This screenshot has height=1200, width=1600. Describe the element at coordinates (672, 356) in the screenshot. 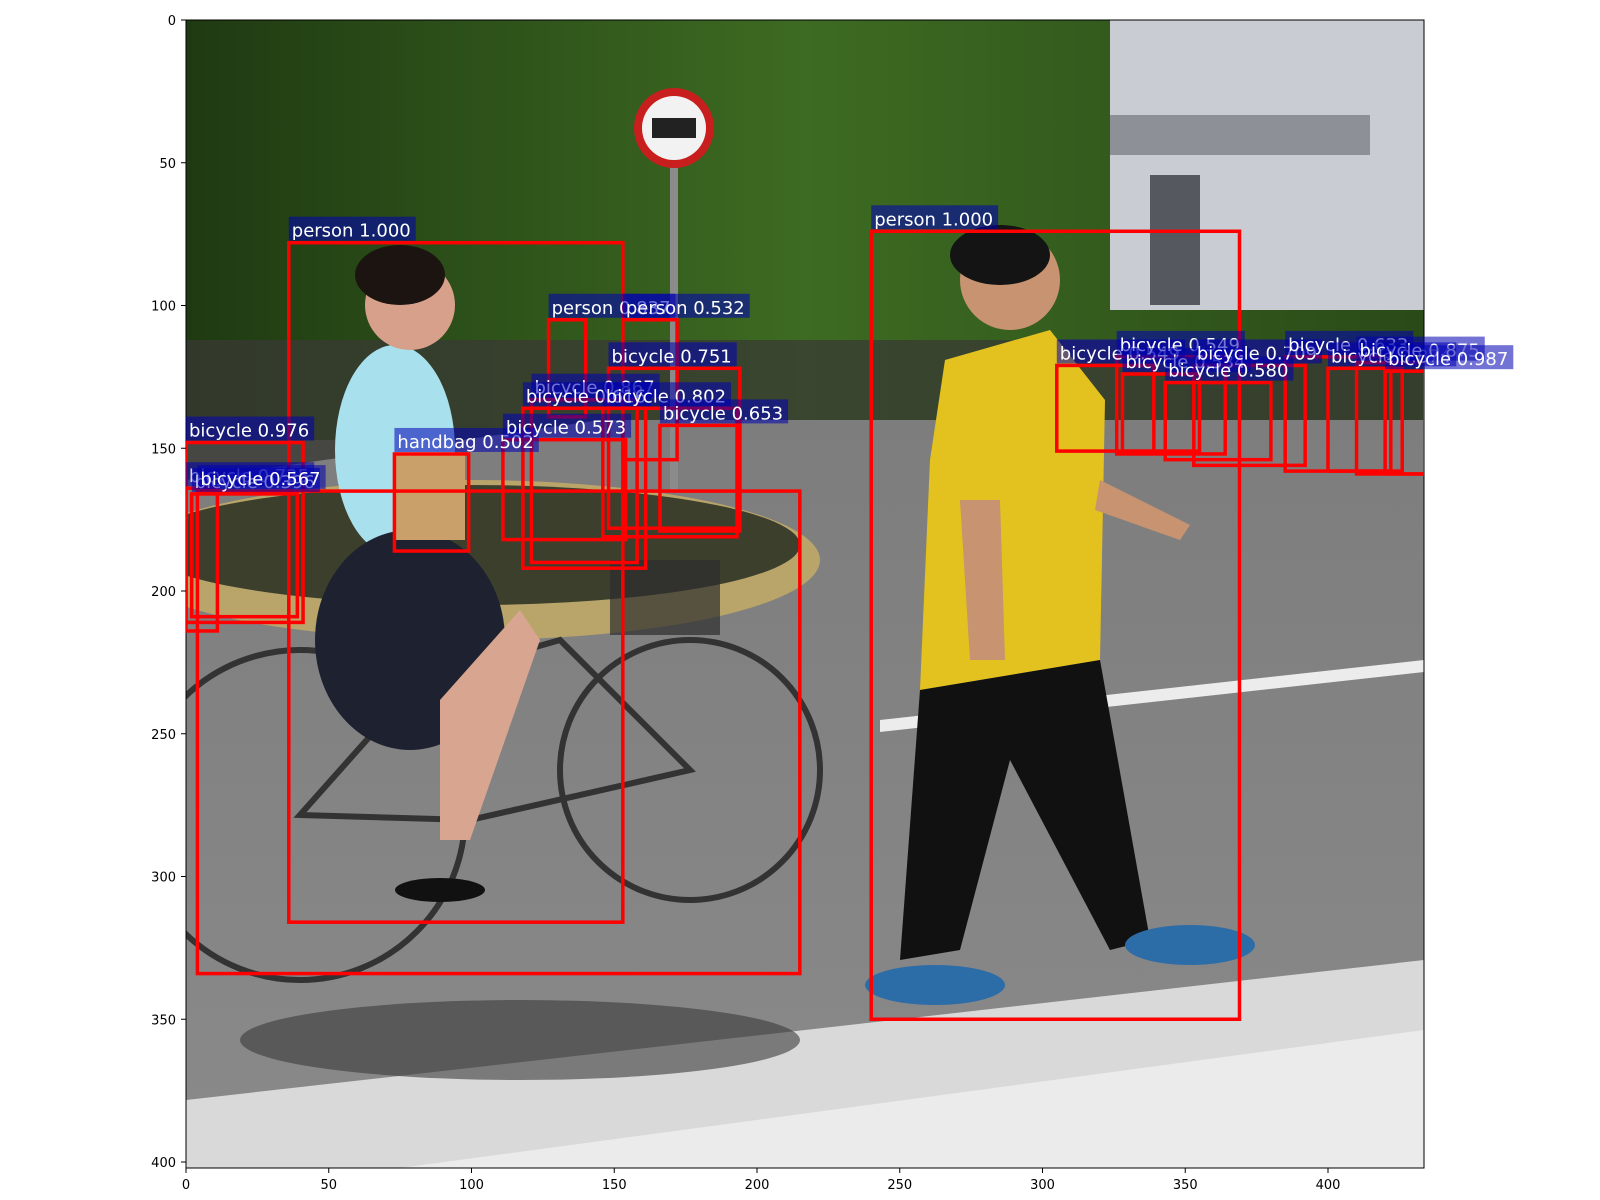

I see `detection-label: bicycle 0.751` at that location.